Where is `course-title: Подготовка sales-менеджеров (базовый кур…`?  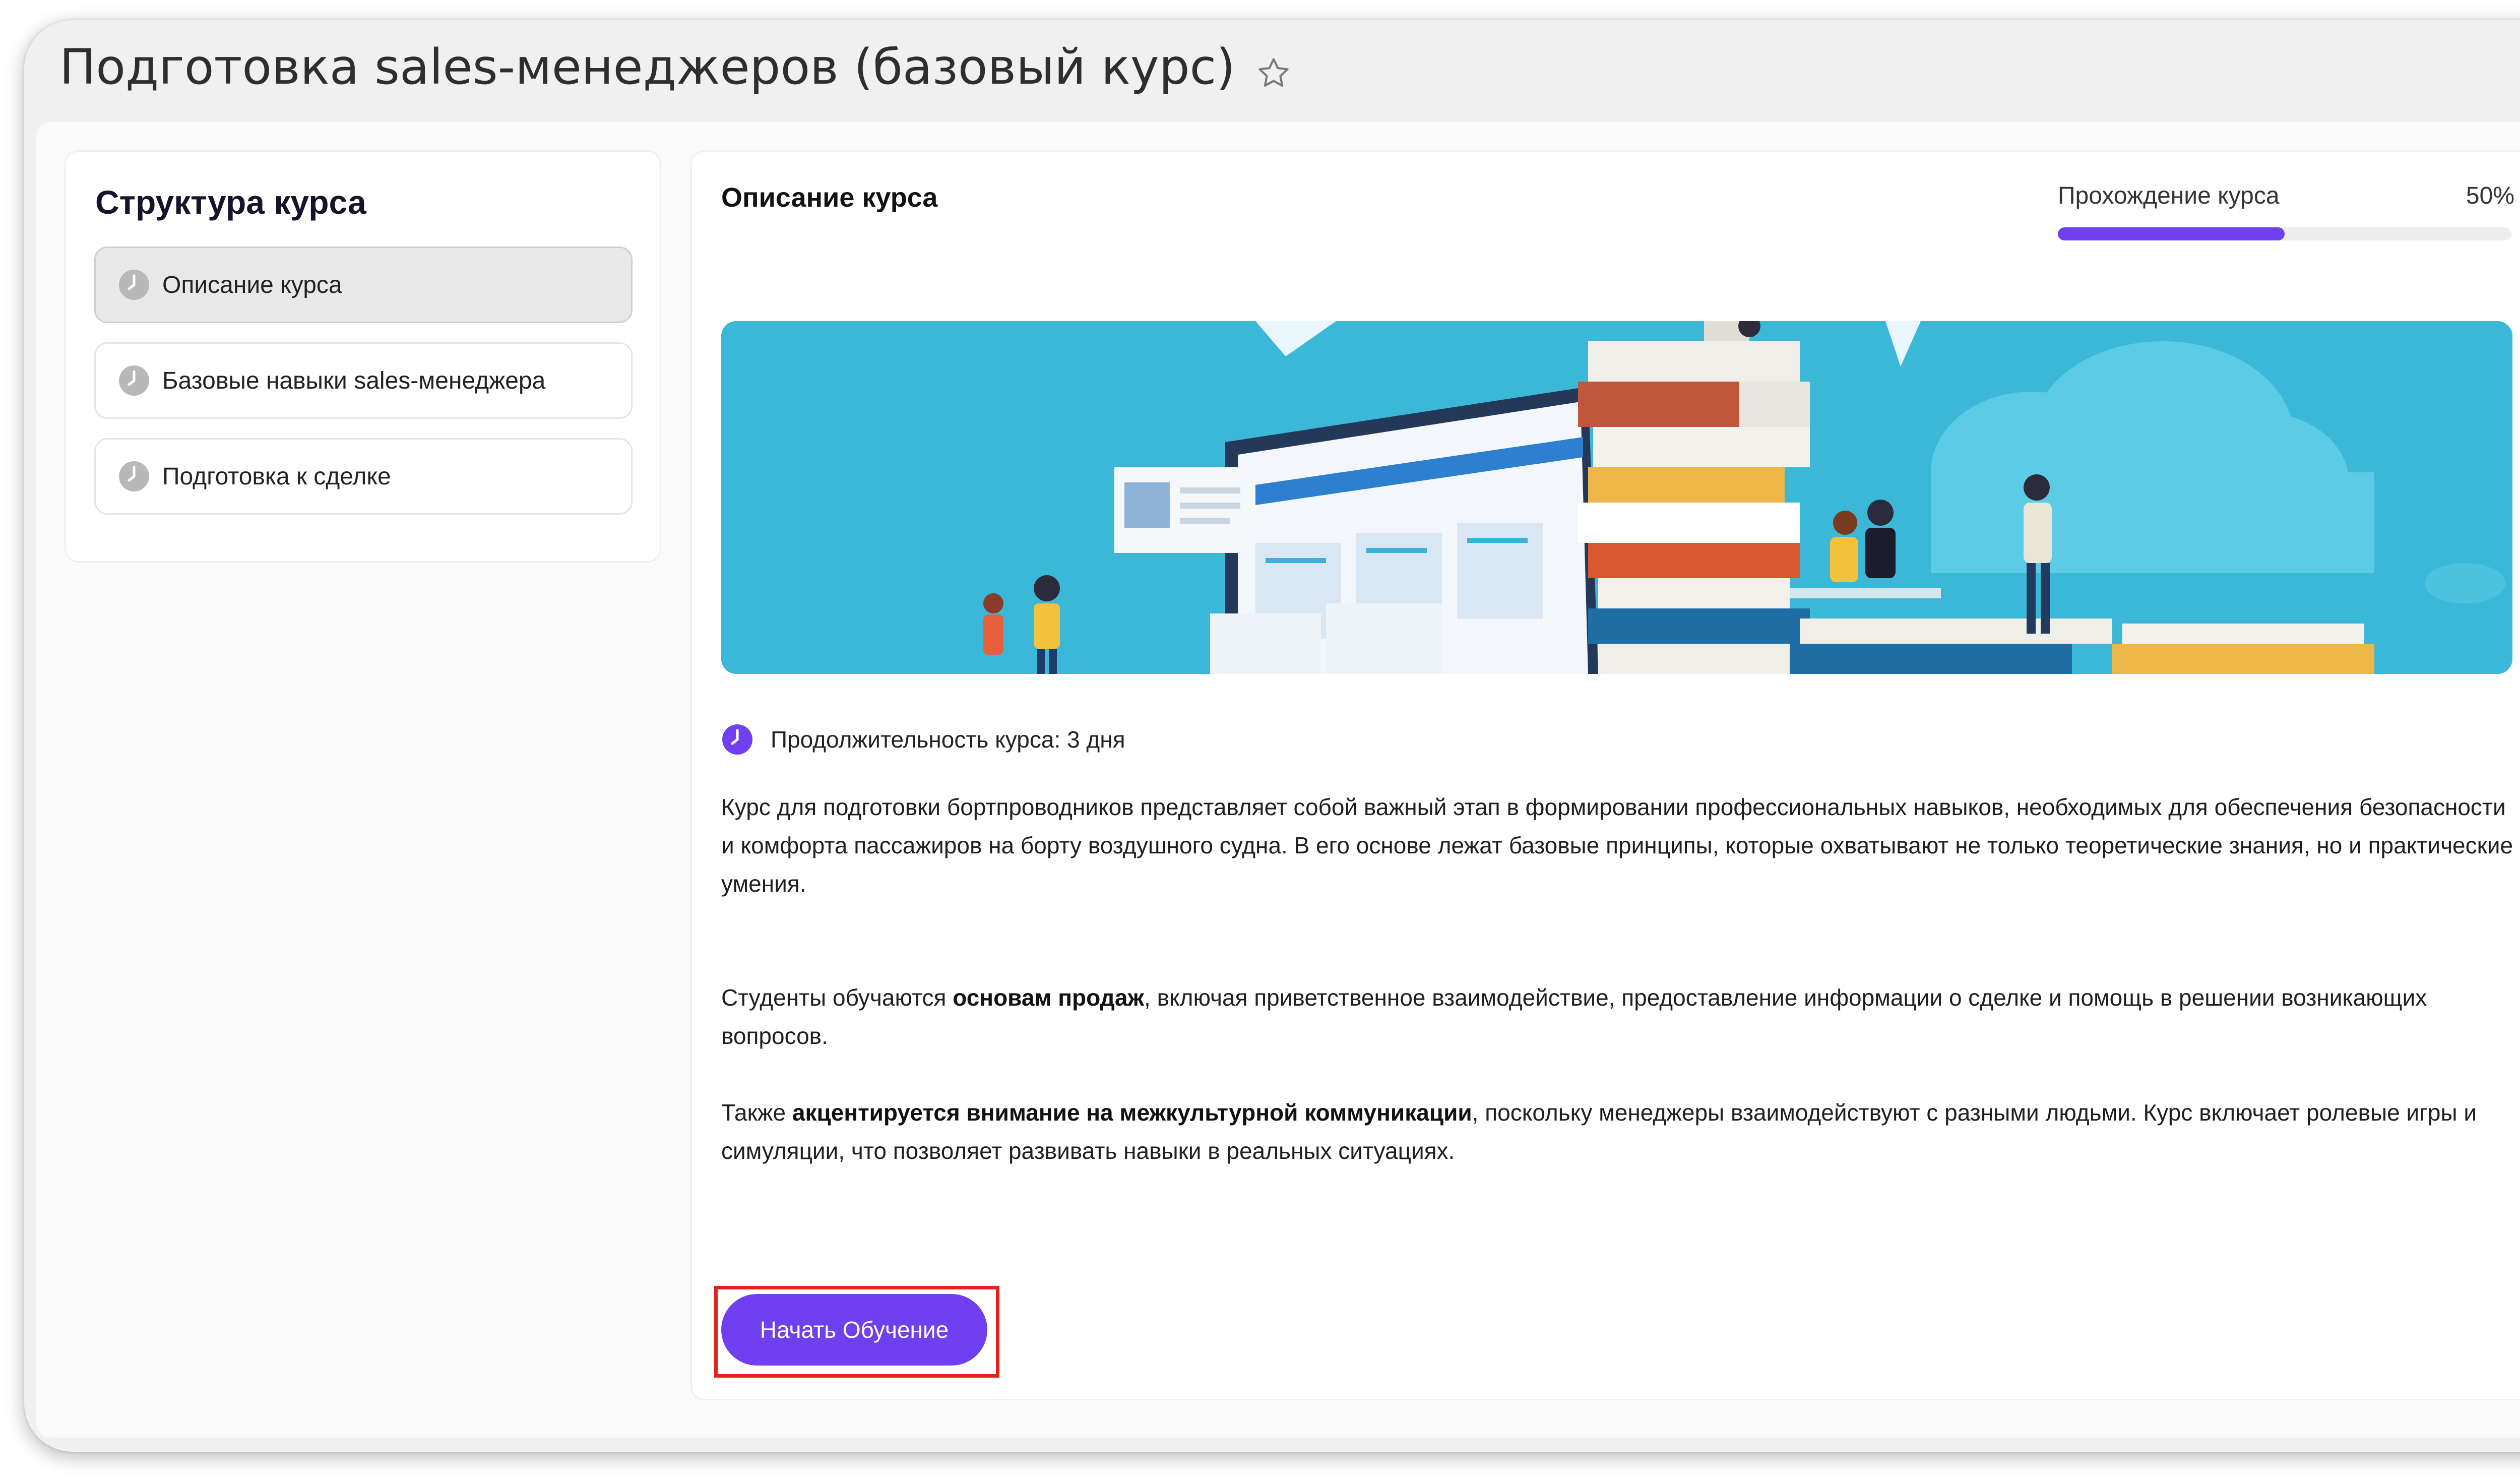 course-title: Подготовка sales-менеджеров (базовый кур… is located at coordinates (647, 67).